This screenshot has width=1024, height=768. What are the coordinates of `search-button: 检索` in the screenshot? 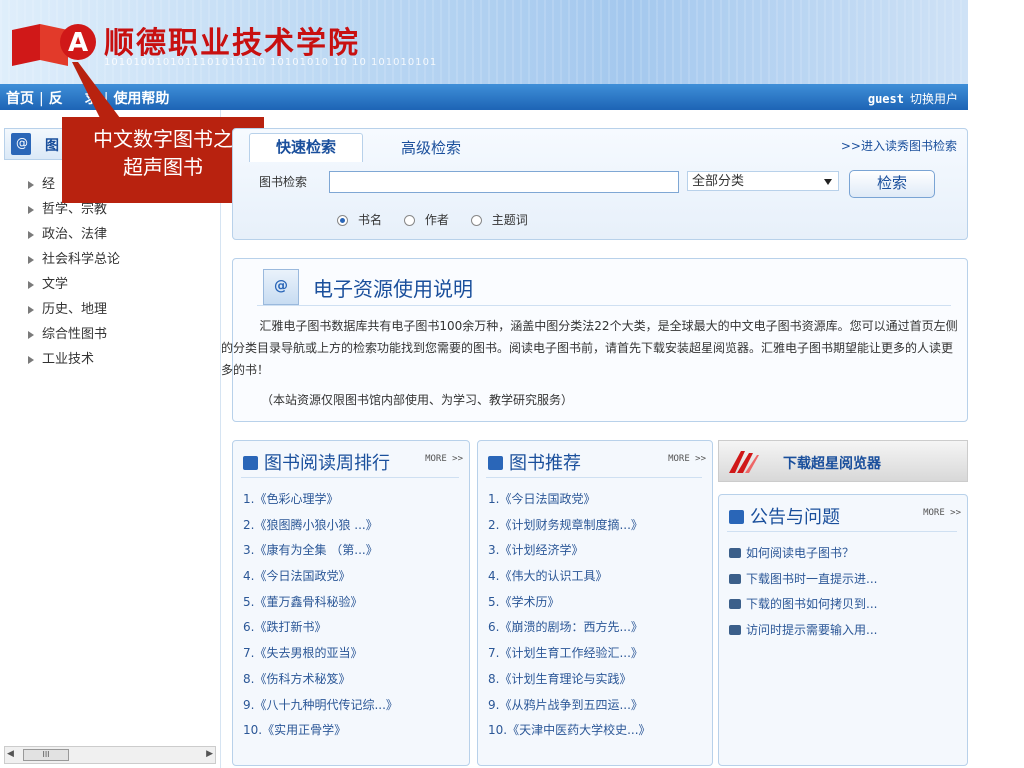 It's located at (892, 184).